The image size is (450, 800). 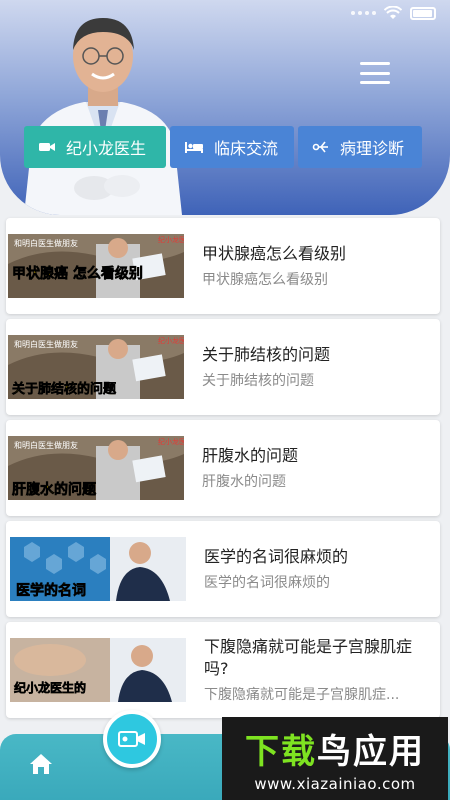 I want to click on status-bar, so click(x=393, y=13).